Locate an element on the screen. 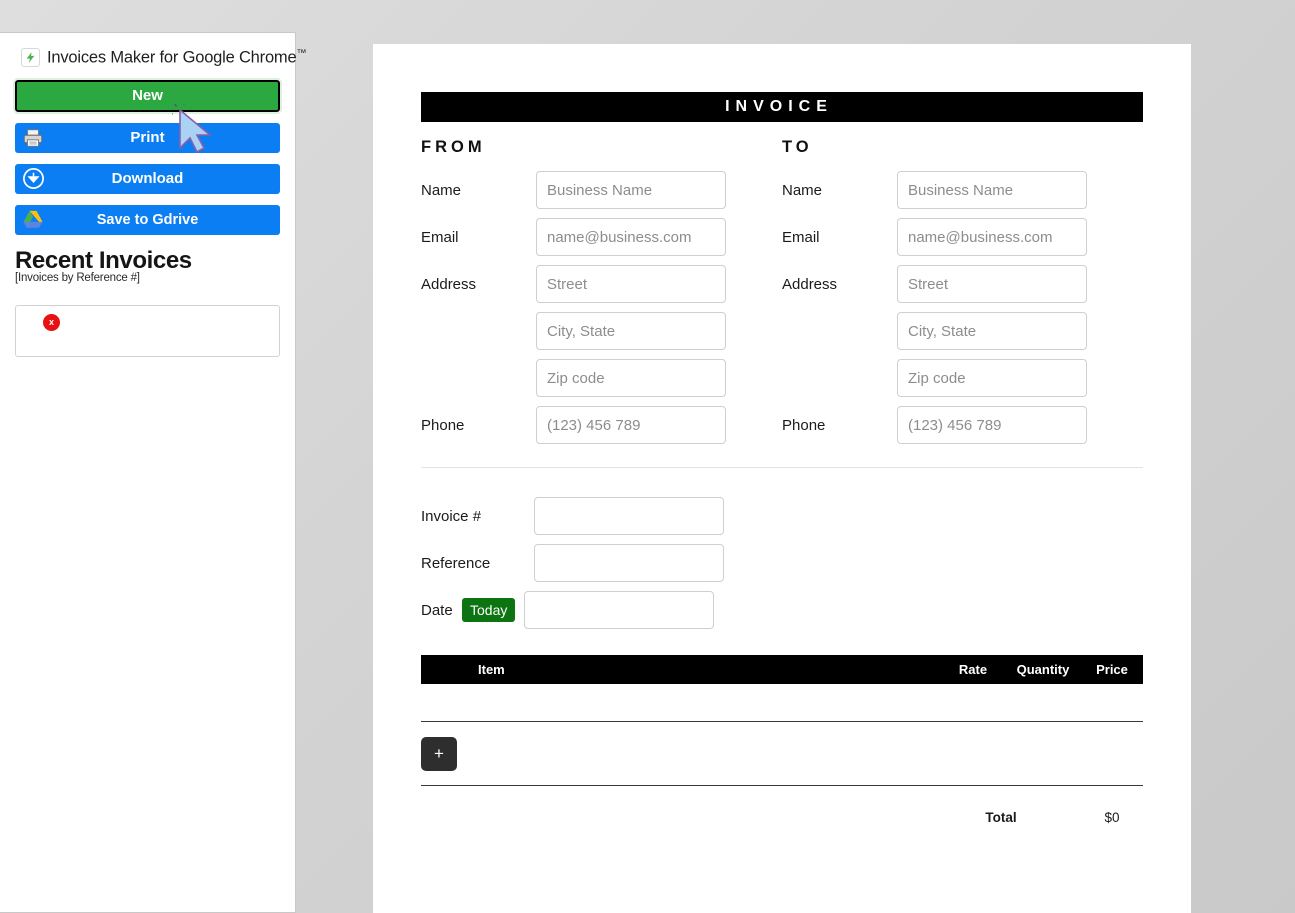 The image size is (1295, 913). from-phone-label: Phone is located at coordinates (443, 425).